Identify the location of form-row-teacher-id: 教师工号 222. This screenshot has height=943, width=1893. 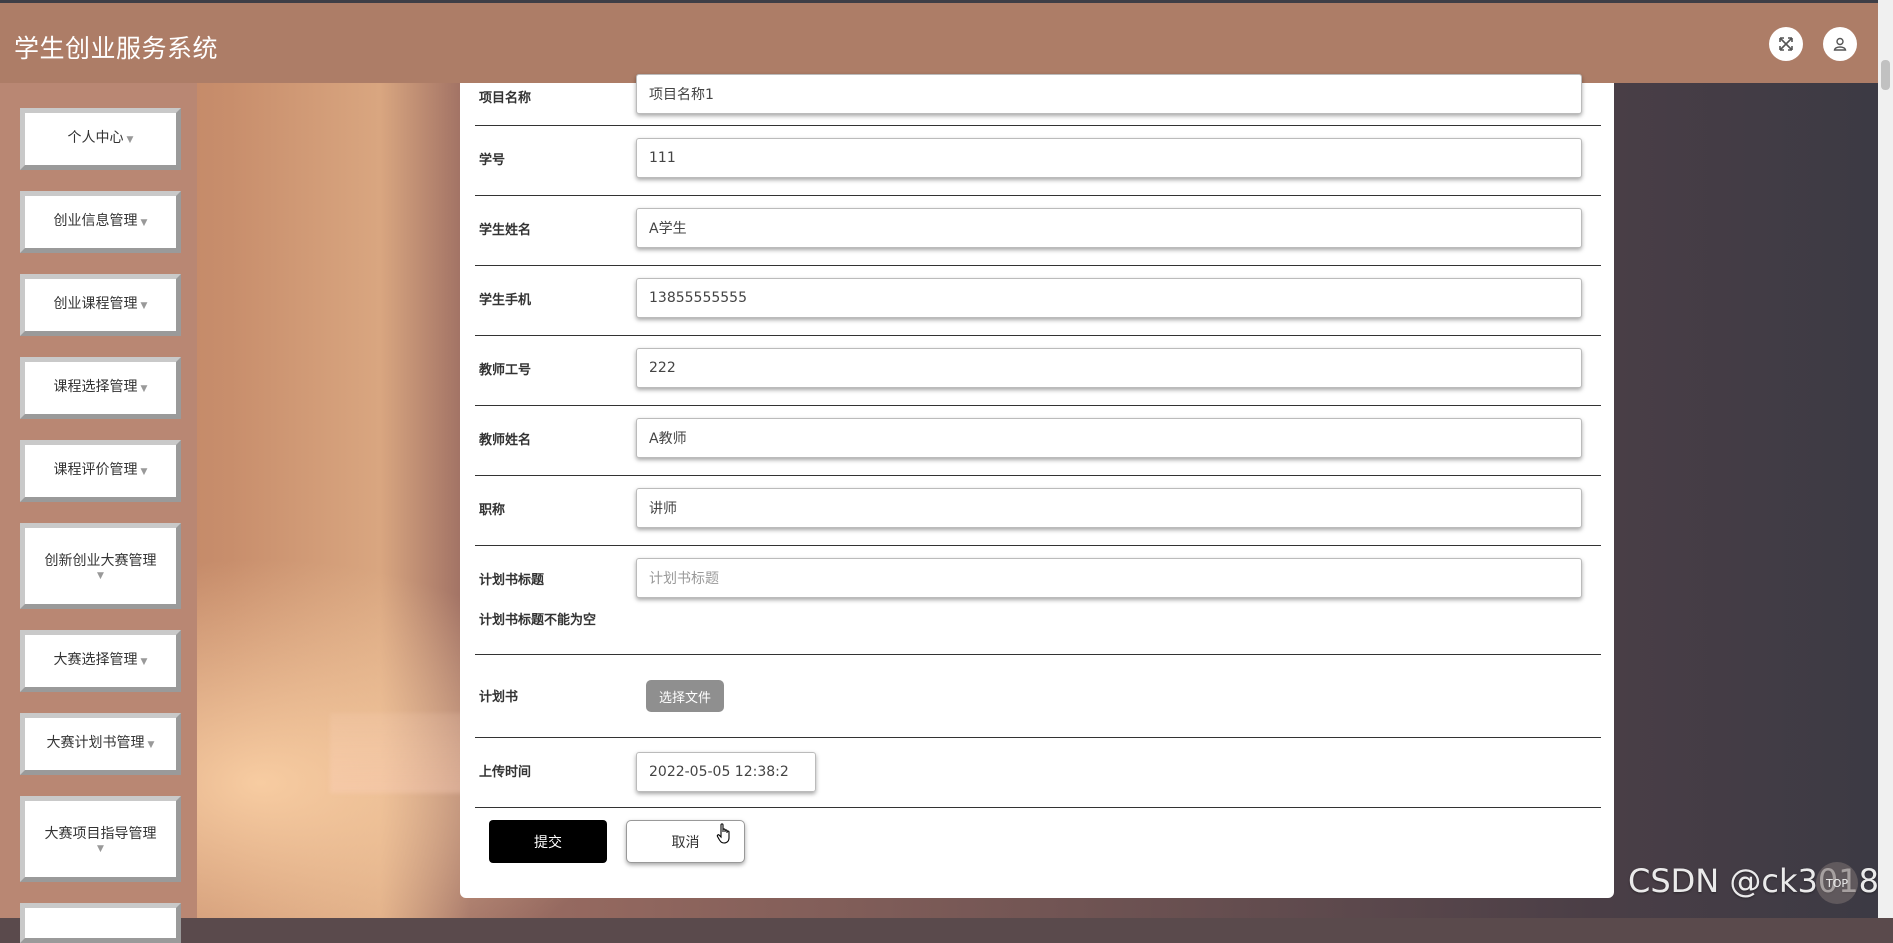
(1038, 371).